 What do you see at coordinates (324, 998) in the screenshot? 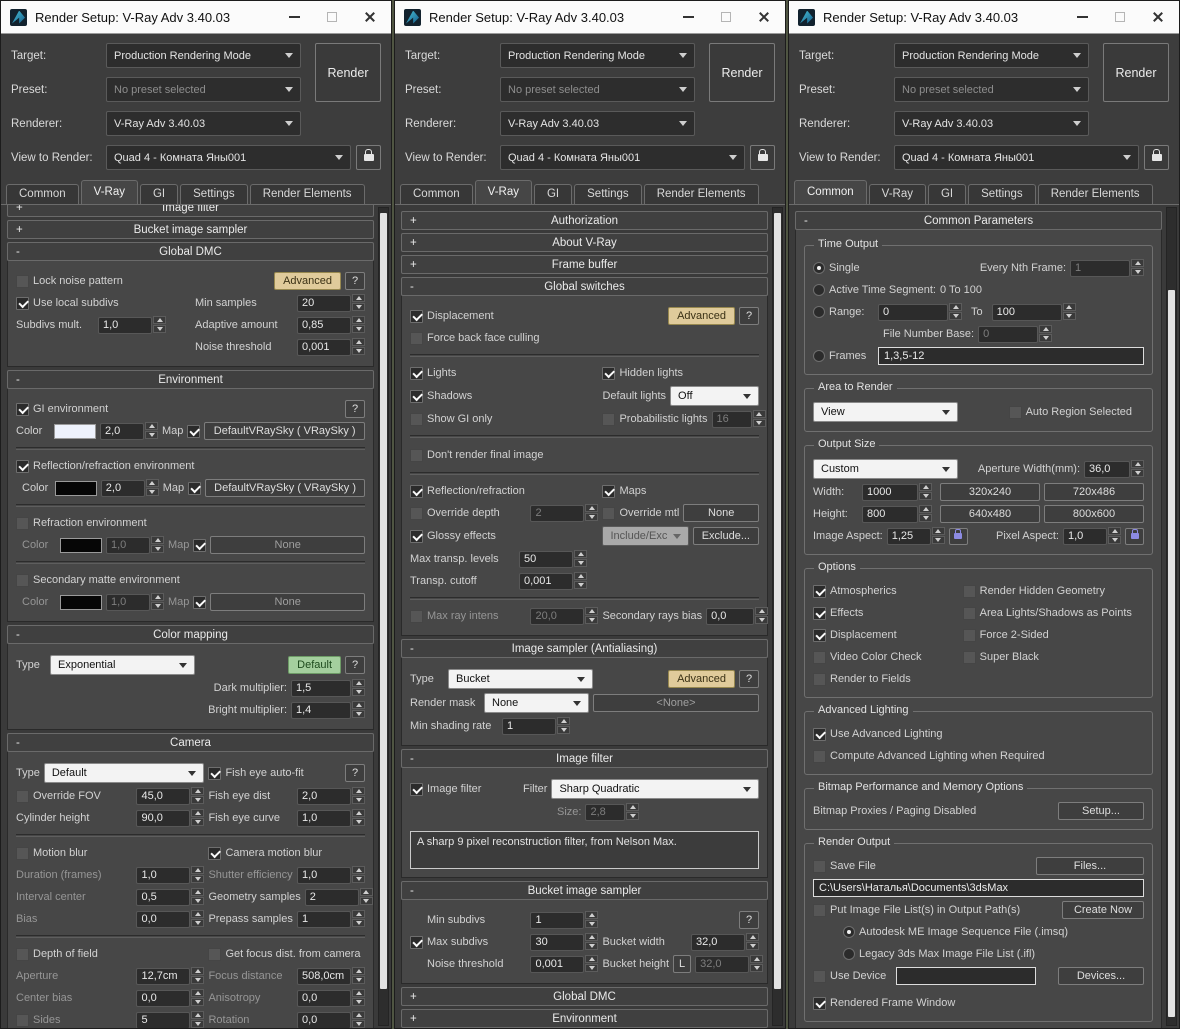
I see `anisotropy-field: 0,0` at bounding box center [324, 998].